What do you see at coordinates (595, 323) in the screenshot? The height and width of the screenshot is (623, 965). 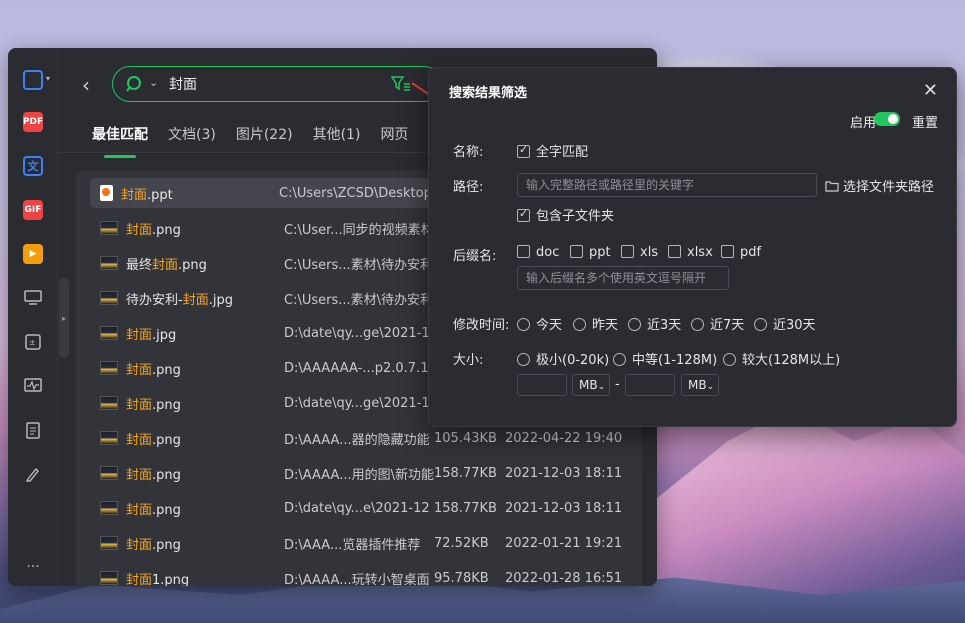 I see `mtime-yesterday-option: 昨天` at bounding box center [595, 323].